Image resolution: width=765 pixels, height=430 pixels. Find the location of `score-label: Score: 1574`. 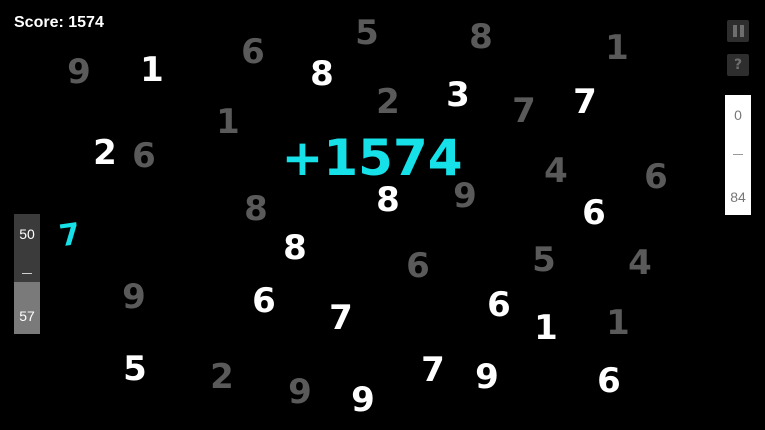

score-label: Score: 1574 is located at coordinates (59, 22).